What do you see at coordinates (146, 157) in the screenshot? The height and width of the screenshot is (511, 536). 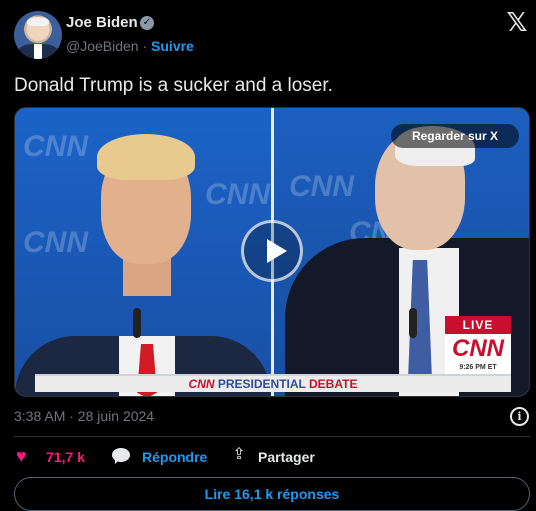 I see `left-person-hair` at bounding box center [146, 157].